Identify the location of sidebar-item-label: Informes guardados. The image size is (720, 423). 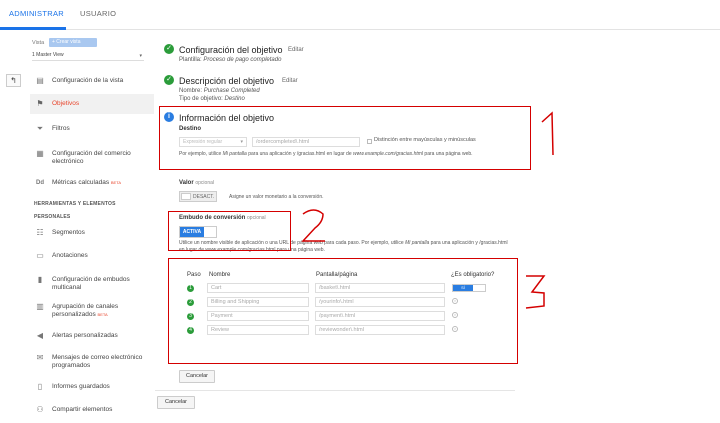
(81, 386).